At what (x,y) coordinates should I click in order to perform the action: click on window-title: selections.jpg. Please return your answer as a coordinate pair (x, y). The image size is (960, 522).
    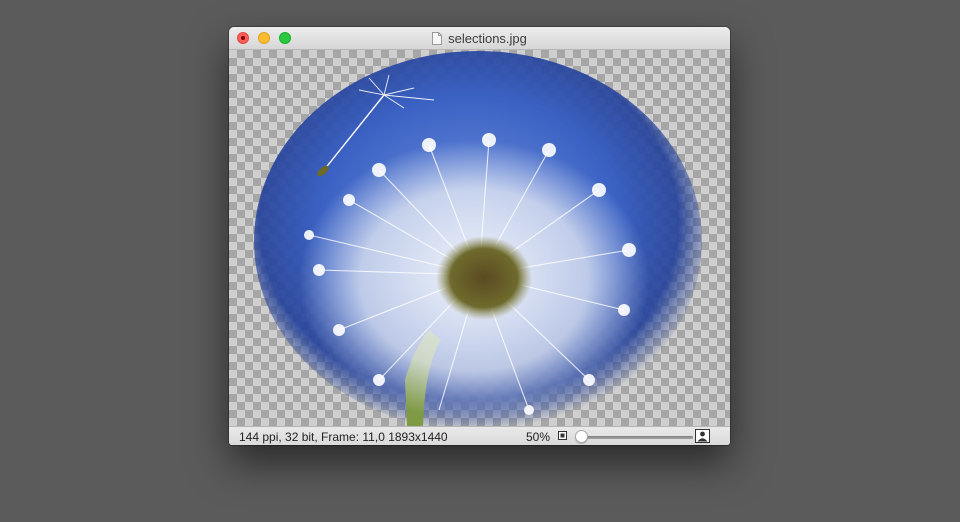
    Looking at the image, I should click on (487, 38).